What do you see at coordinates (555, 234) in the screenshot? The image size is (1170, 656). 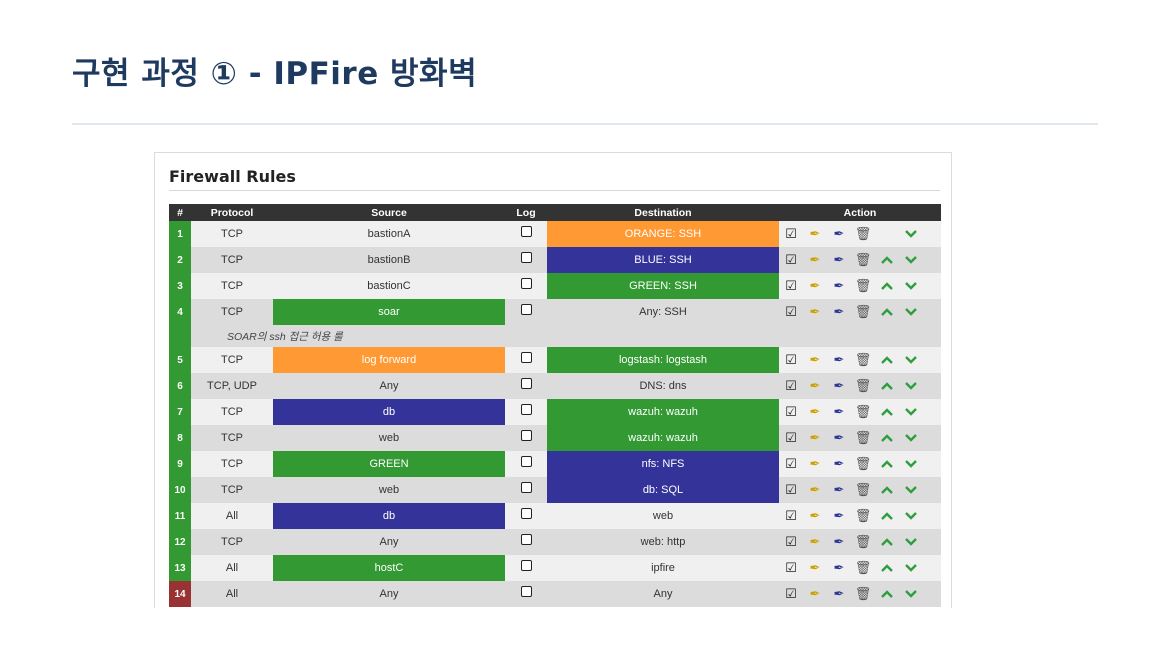 I see `table-row: 1 TCP bastionA ORANGE: SSH ☑ ✒ ✒ 🗑︎` at bounding box center [555, 234].